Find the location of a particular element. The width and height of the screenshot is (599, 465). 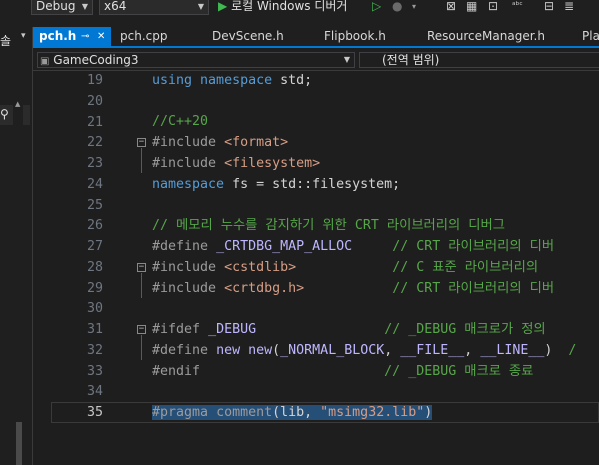

line-number: 23 is located at coordinates (94, 163).